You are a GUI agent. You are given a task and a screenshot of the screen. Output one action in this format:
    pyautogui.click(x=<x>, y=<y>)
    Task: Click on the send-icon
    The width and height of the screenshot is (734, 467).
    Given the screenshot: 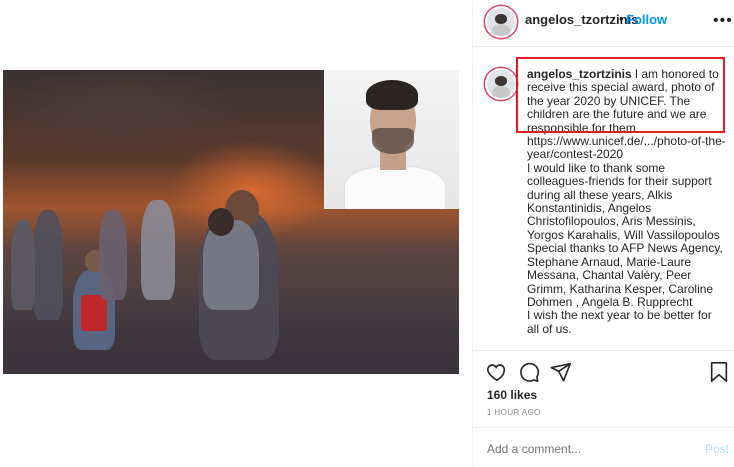 What is the action you would take?
    pyautogui.click(x=561, y=372)
    